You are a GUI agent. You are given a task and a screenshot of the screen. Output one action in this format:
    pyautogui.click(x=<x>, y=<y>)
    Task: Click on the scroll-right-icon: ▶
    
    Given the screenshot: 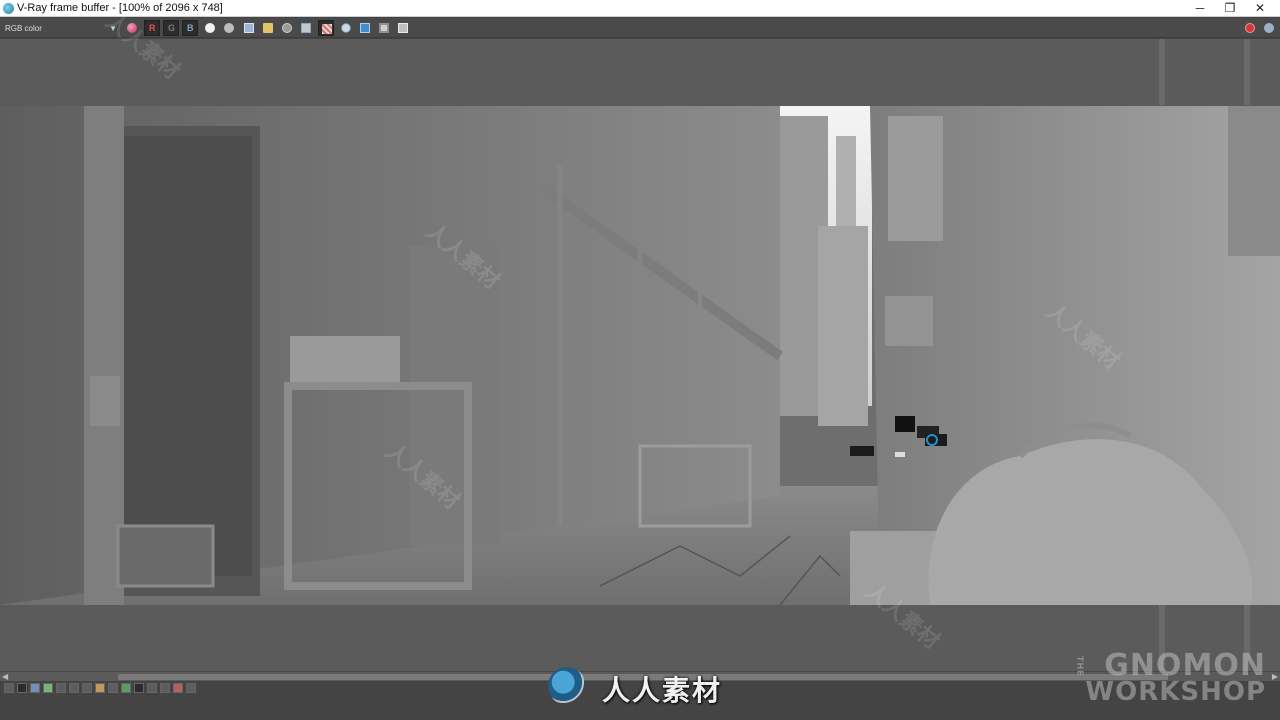 What is the action you would take?
    pyautogui.click(x=1275, y=676)
    